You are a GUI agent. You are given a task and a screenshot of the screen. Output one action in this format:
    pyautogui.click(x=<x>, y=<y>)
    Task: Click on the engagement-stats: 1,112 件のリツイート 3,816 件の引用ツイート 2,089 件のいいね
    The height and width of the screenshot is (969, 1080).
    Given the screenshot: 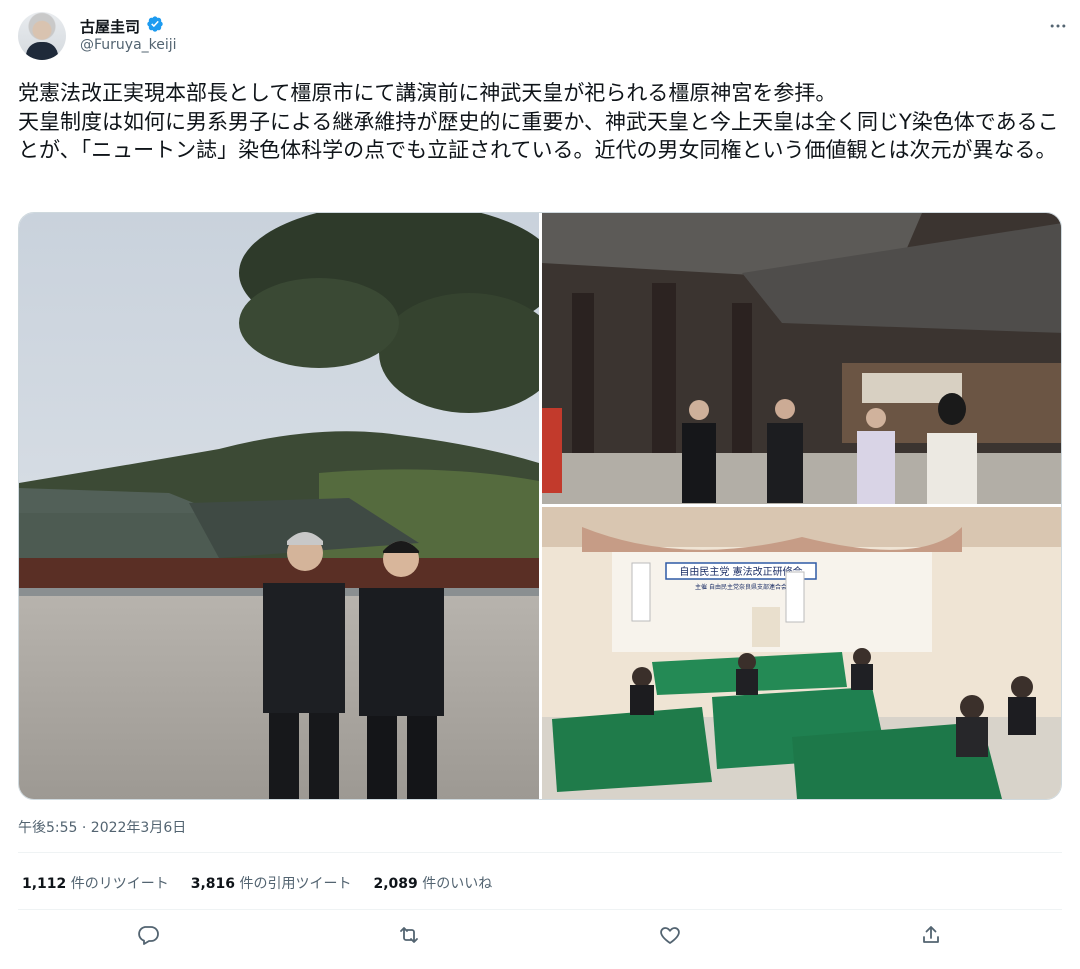 What is the action you would take?
    pyautogui.click(x=257, y=883)
    